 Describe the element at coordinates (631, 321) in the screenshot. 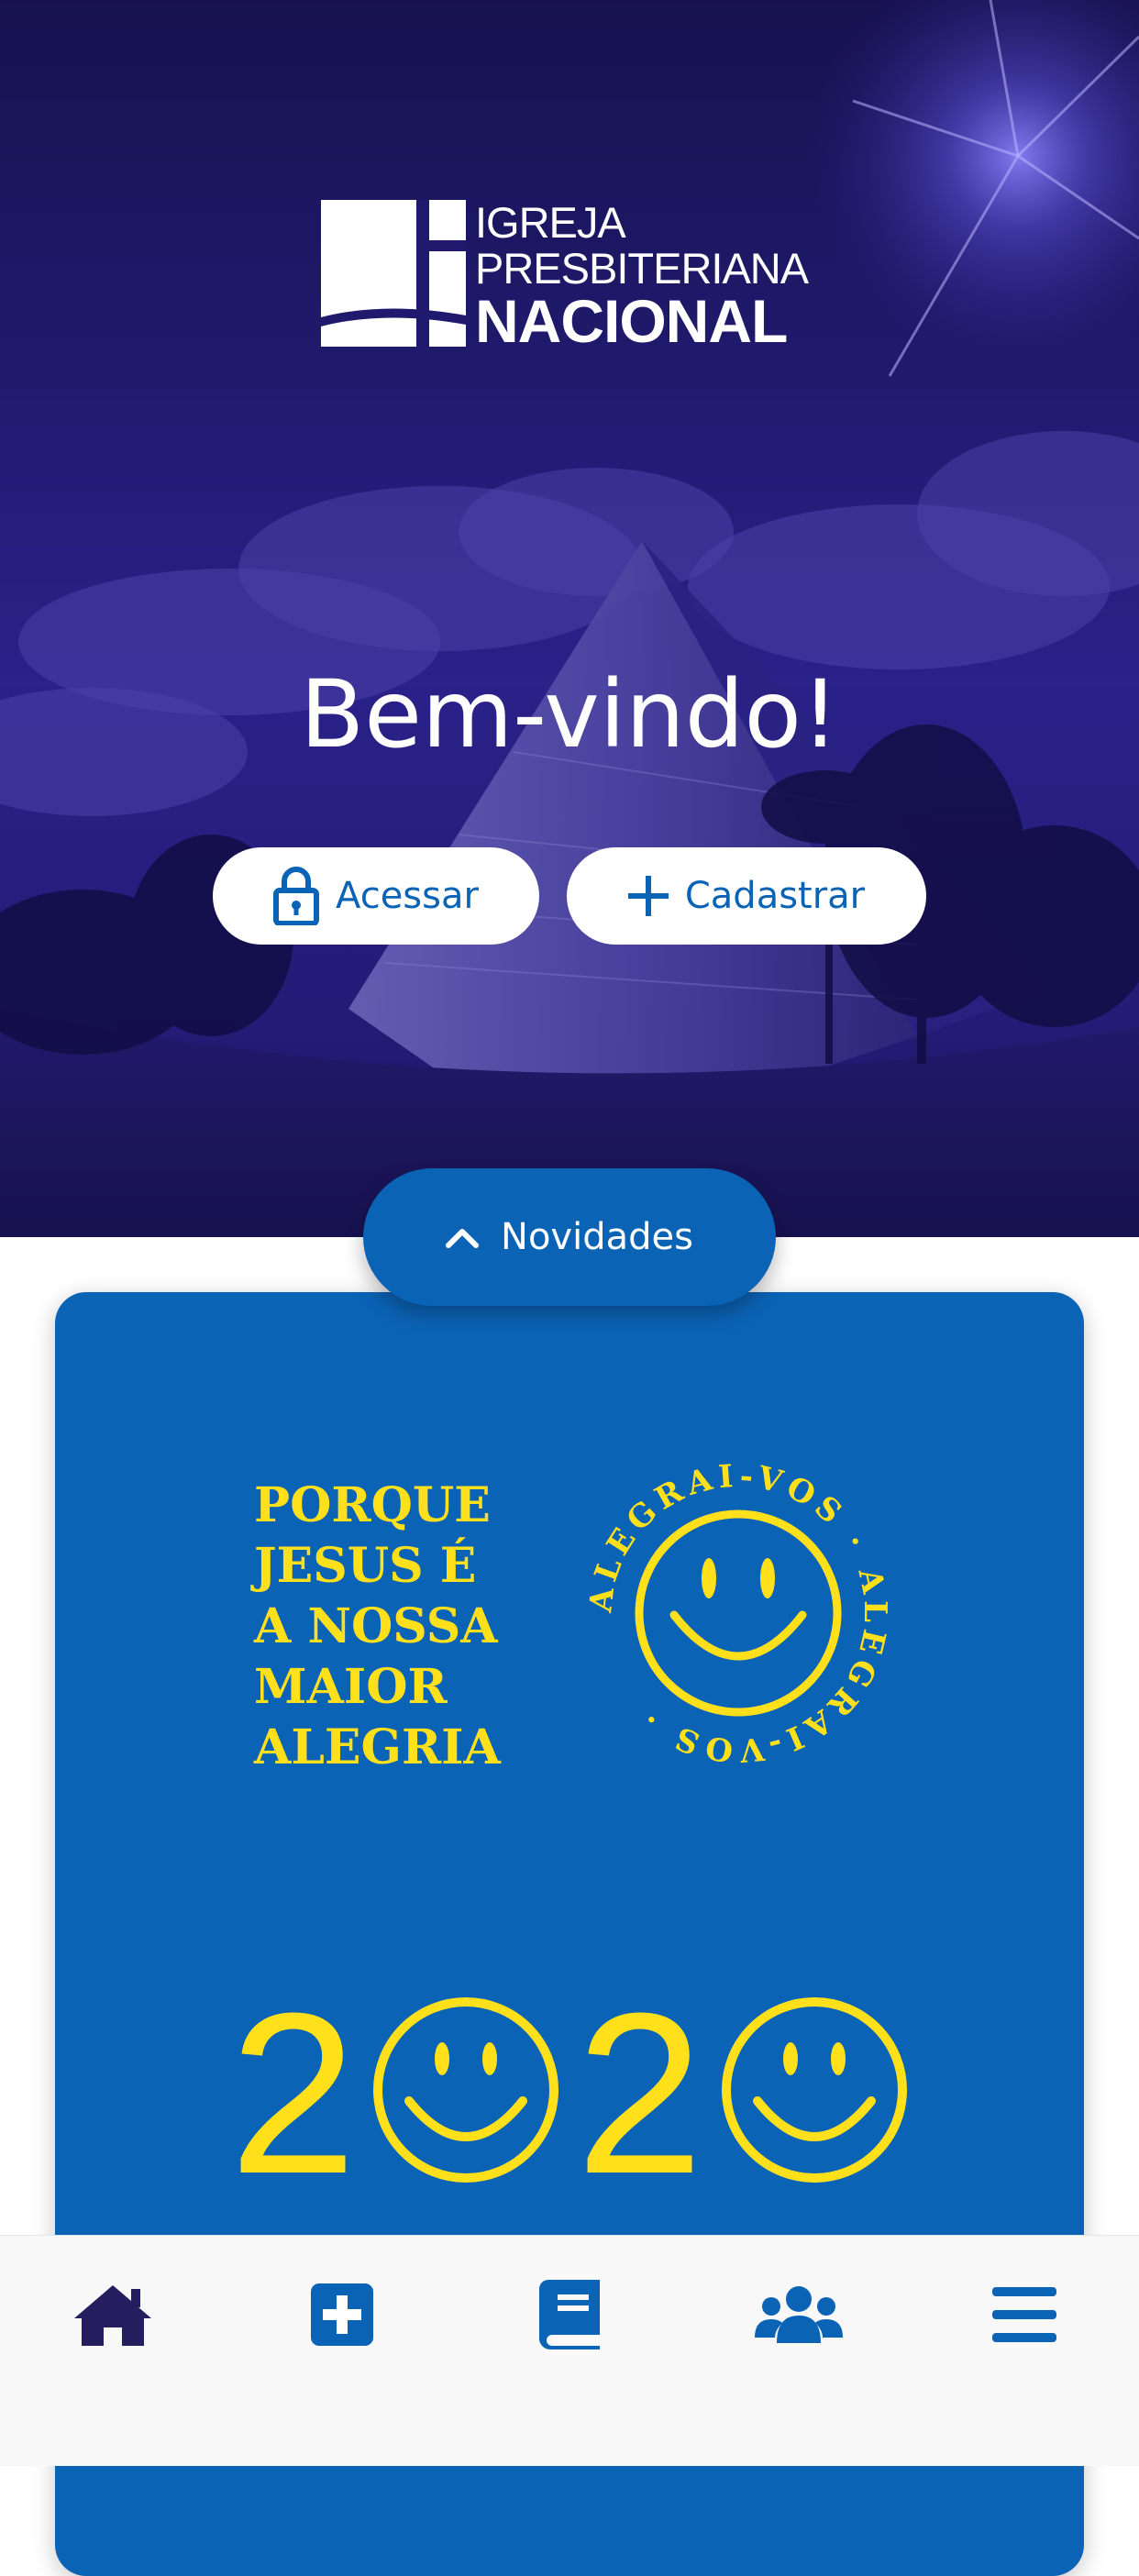

I see `brand-line-3: NACIONAL` at that location.